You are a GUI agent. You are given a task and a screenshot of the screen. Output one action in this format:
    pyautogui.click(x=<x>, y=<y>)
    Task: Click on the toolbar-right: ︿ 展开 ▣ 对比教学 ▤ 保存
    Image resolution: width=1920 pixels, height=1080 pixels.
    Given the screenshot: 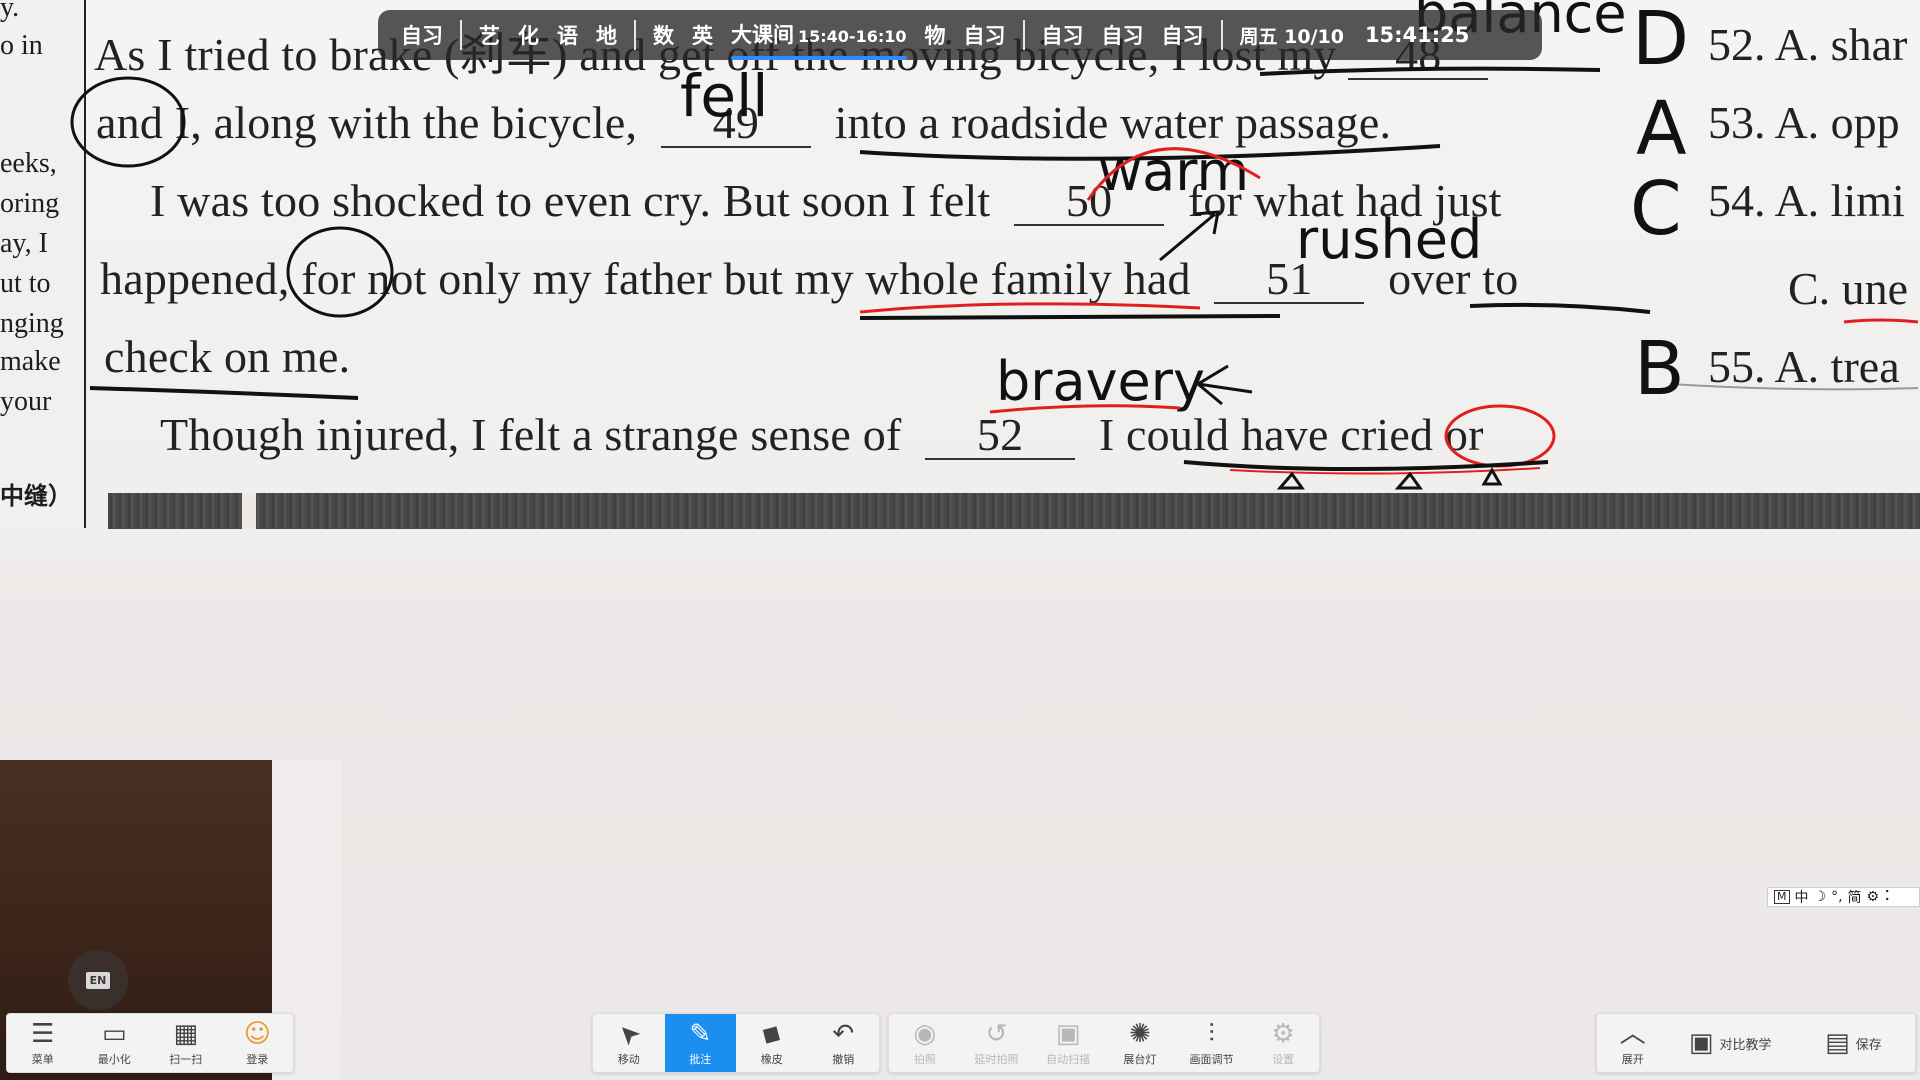 What is the action you would take?
    pyautogui.click(x=1756, y=1043)
    